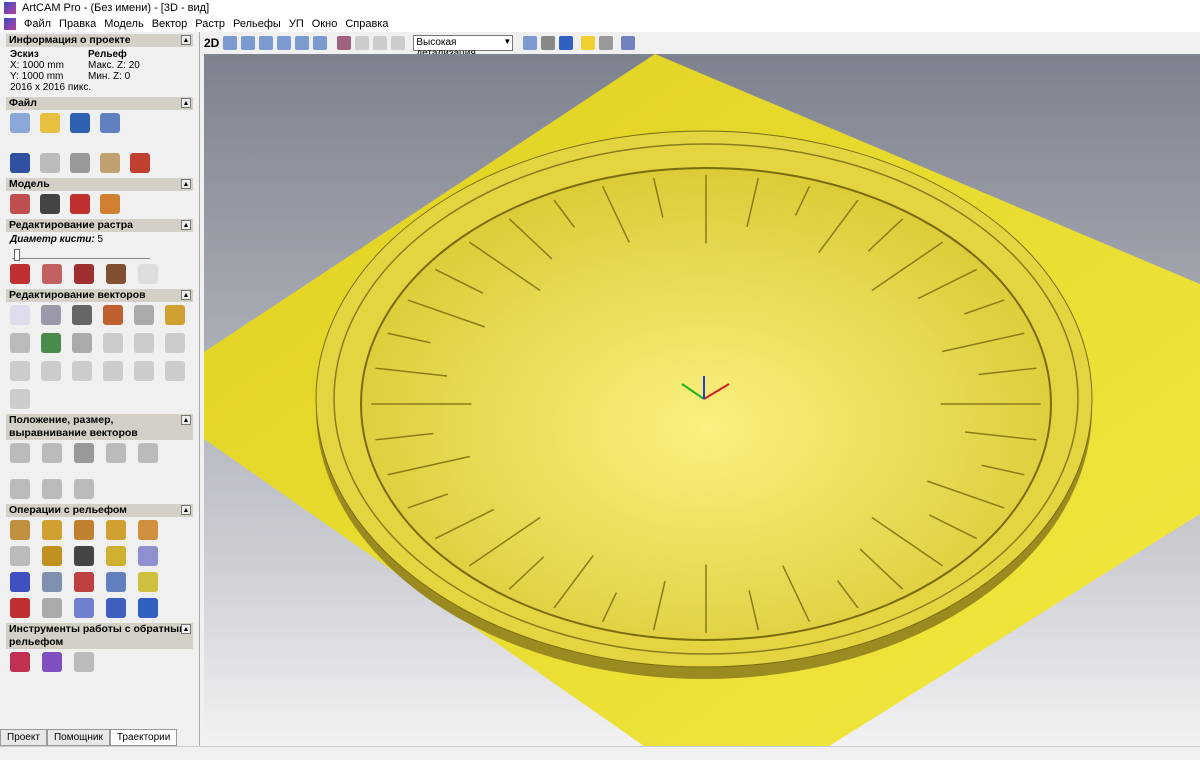  Describe the element at coordinates (588, 43) in the screenshot. I see `light-icon` at that location.